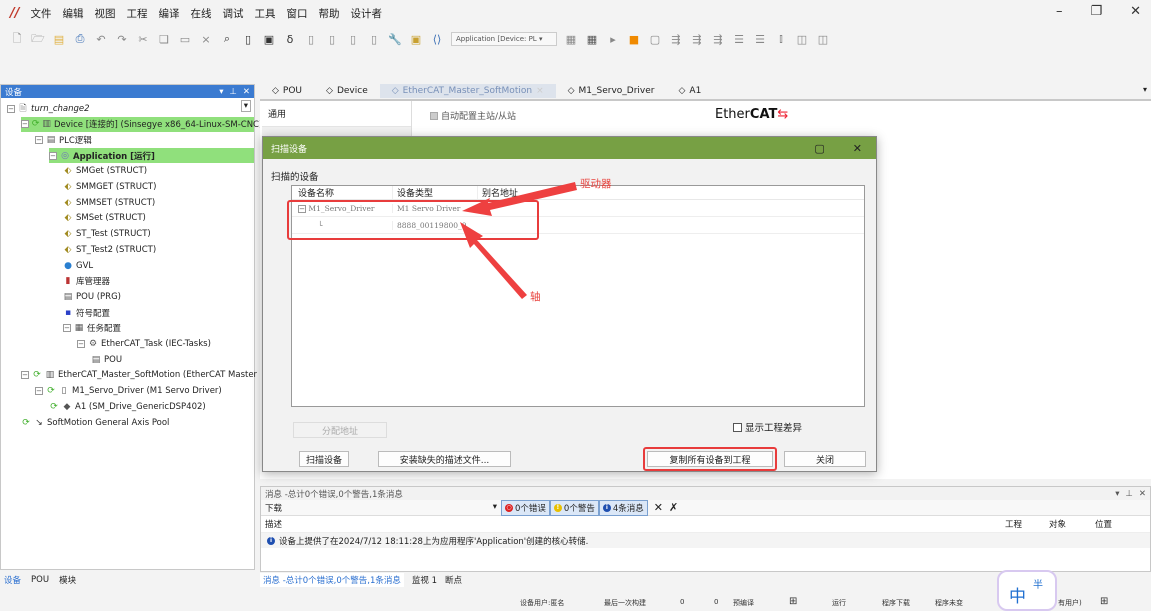  I want to click on messages-header: 消息 -总计0个错误,0个警告,1条消息 ▾ ⊥ ✕, so click(705, 493).